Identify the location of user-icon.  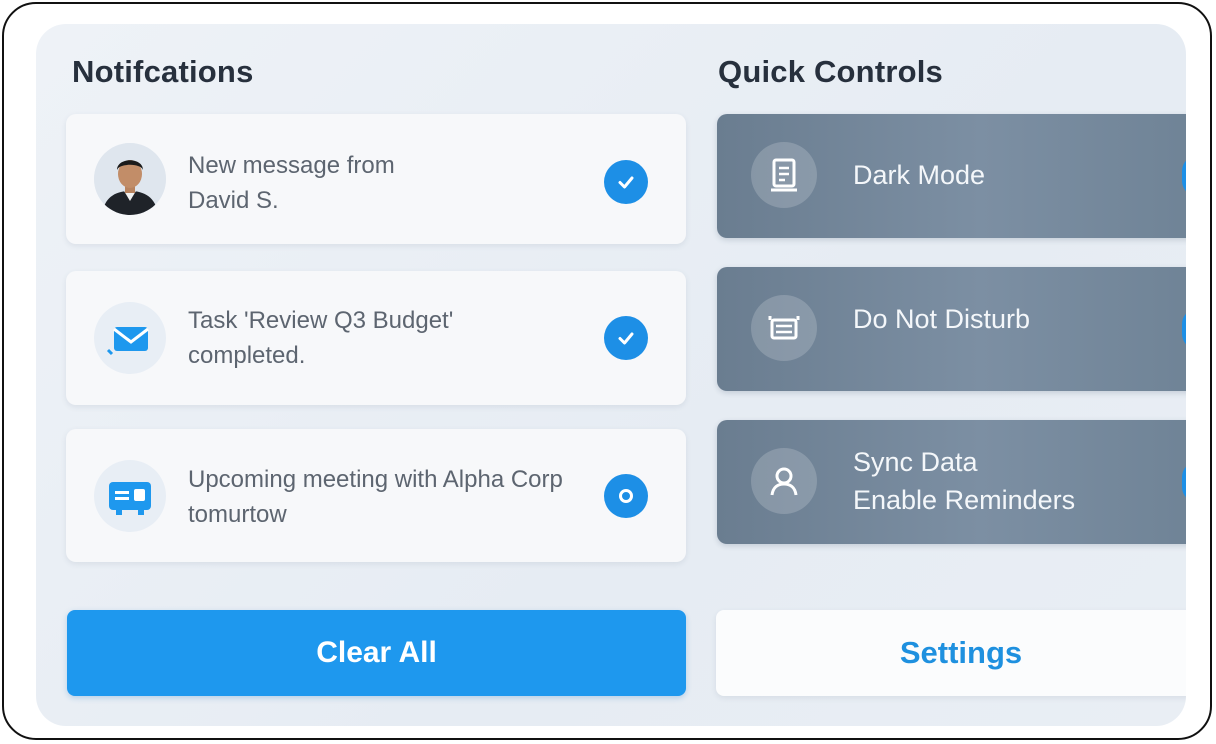
(784, 481).